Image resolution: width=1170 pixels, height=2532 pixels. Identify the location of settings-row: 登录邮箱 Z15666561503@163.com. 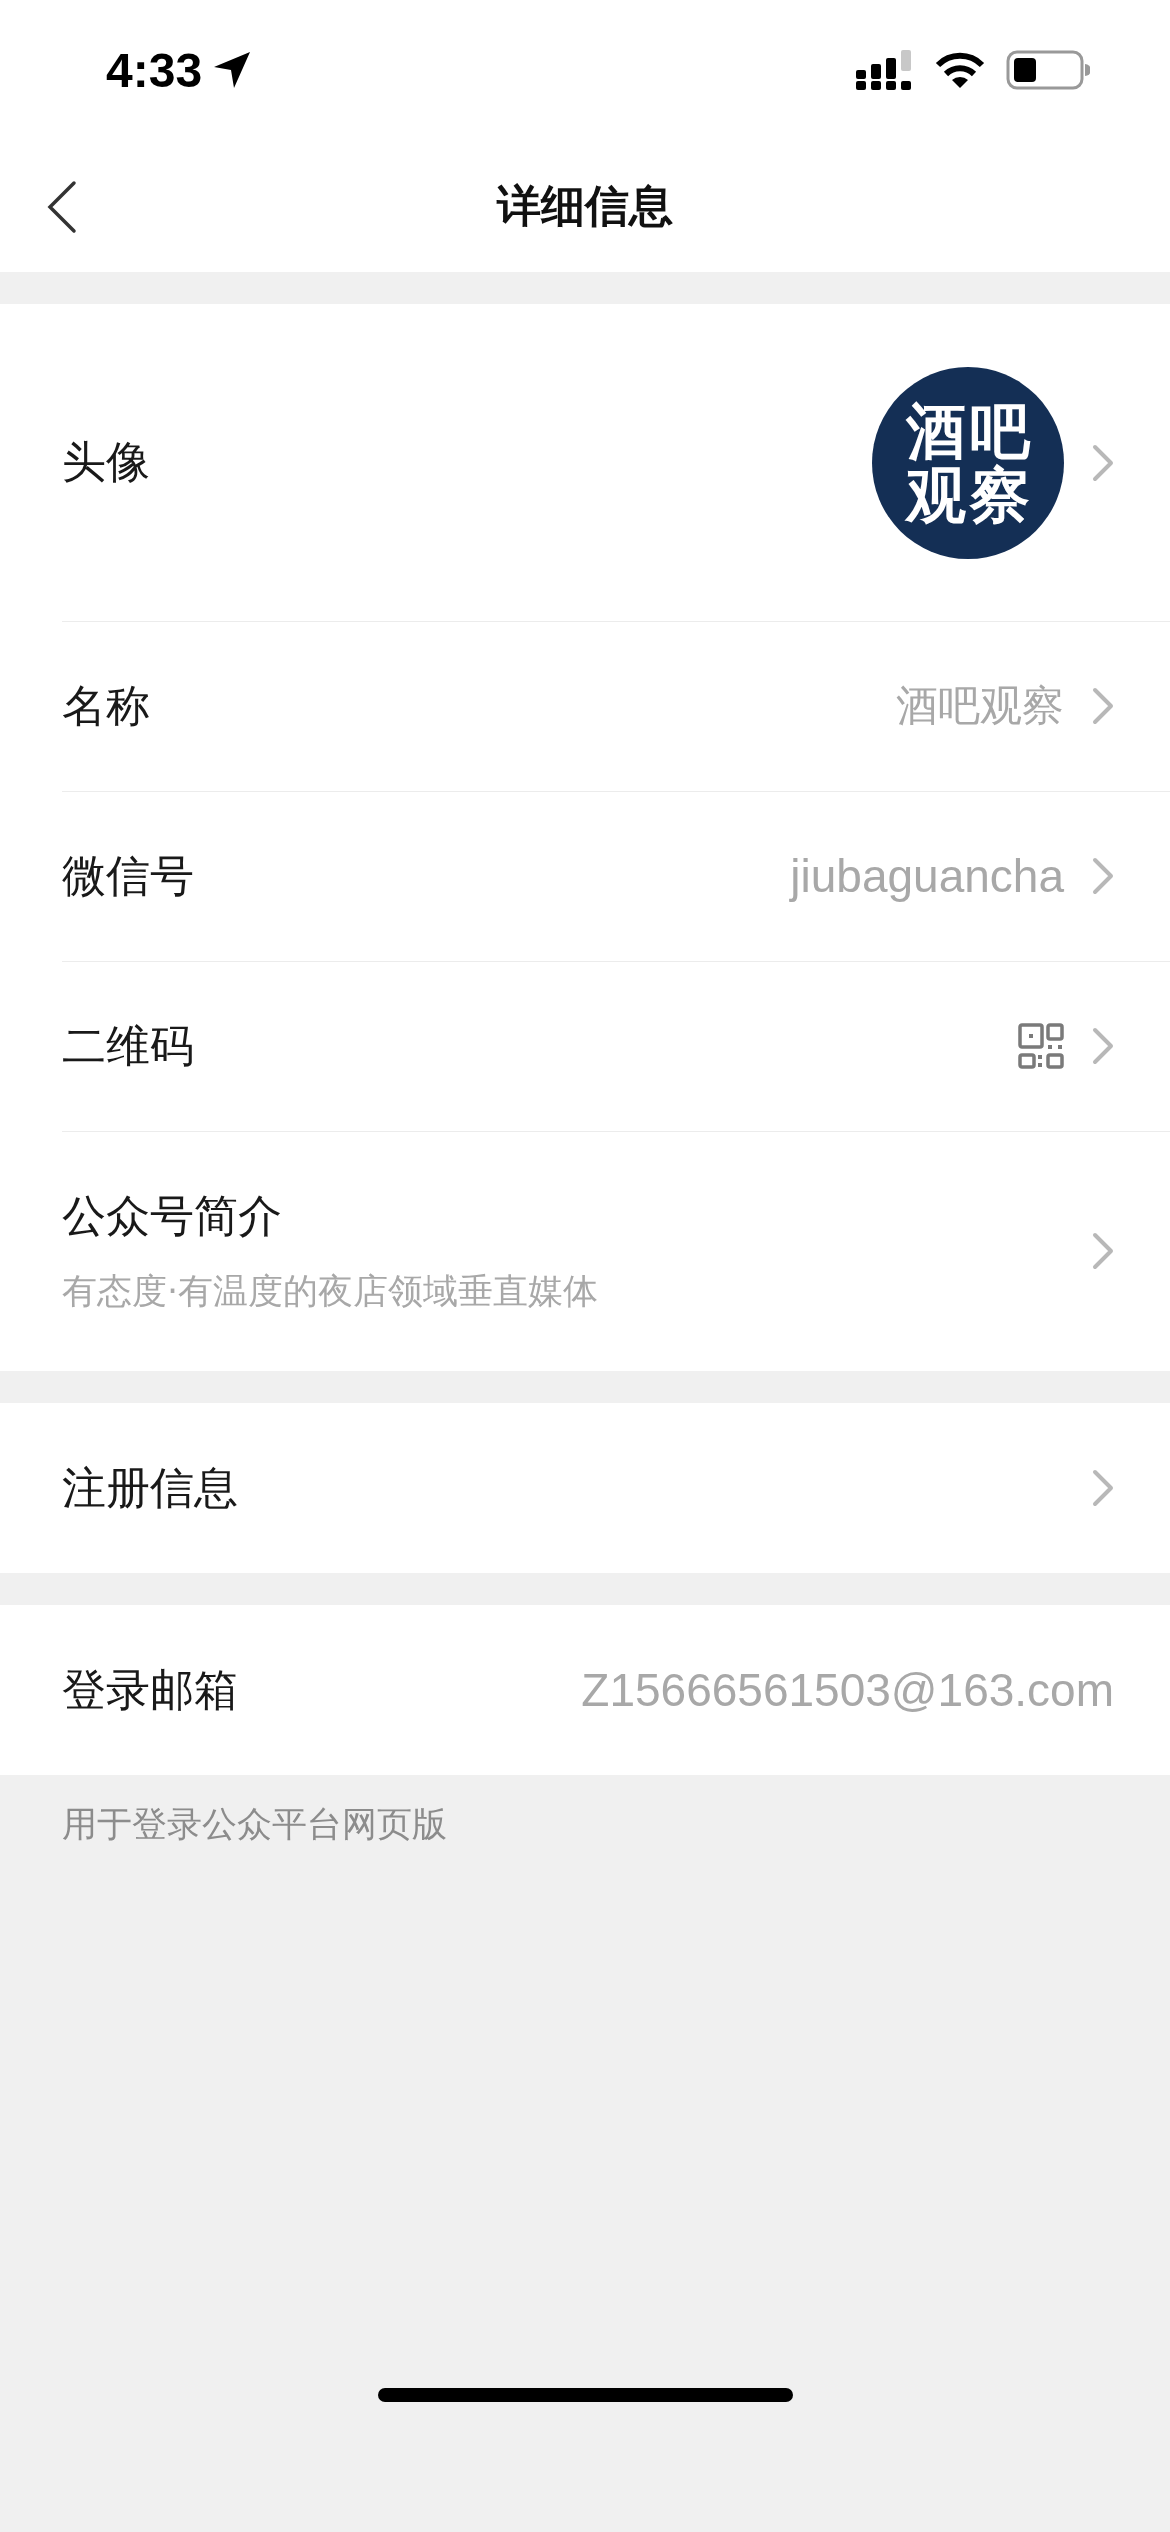
(585, 1690).